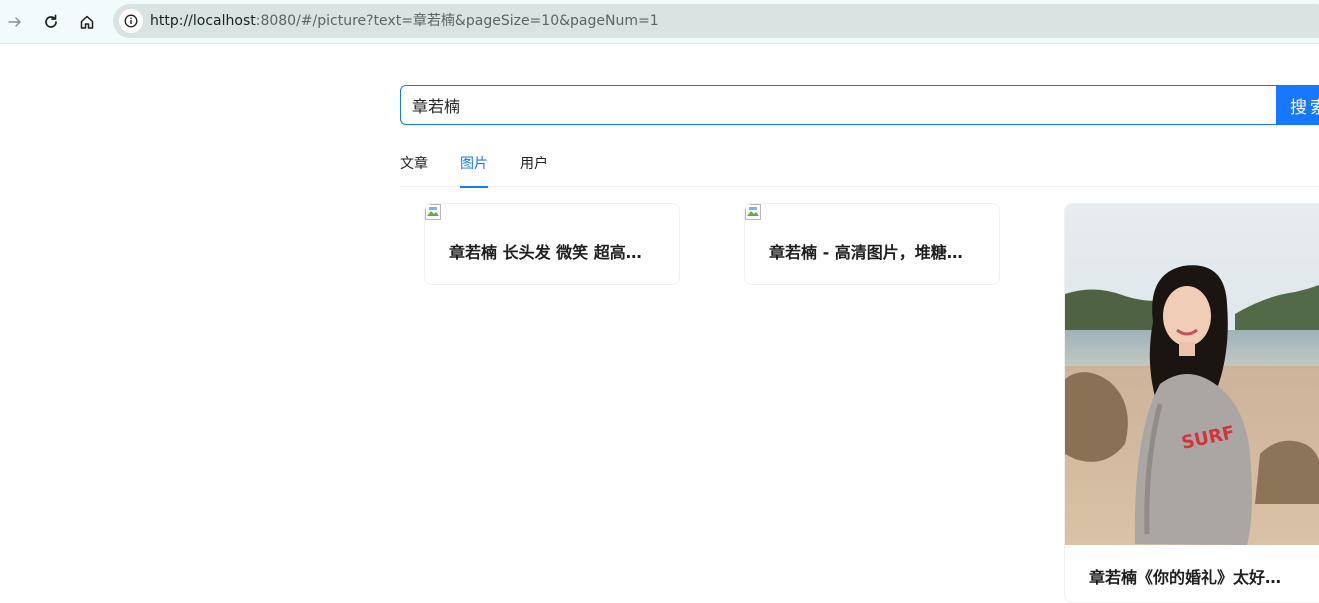  Describe the element at coordinates (474, 169) in the screenshot. I see `tab-pictures: 图片` at that location.